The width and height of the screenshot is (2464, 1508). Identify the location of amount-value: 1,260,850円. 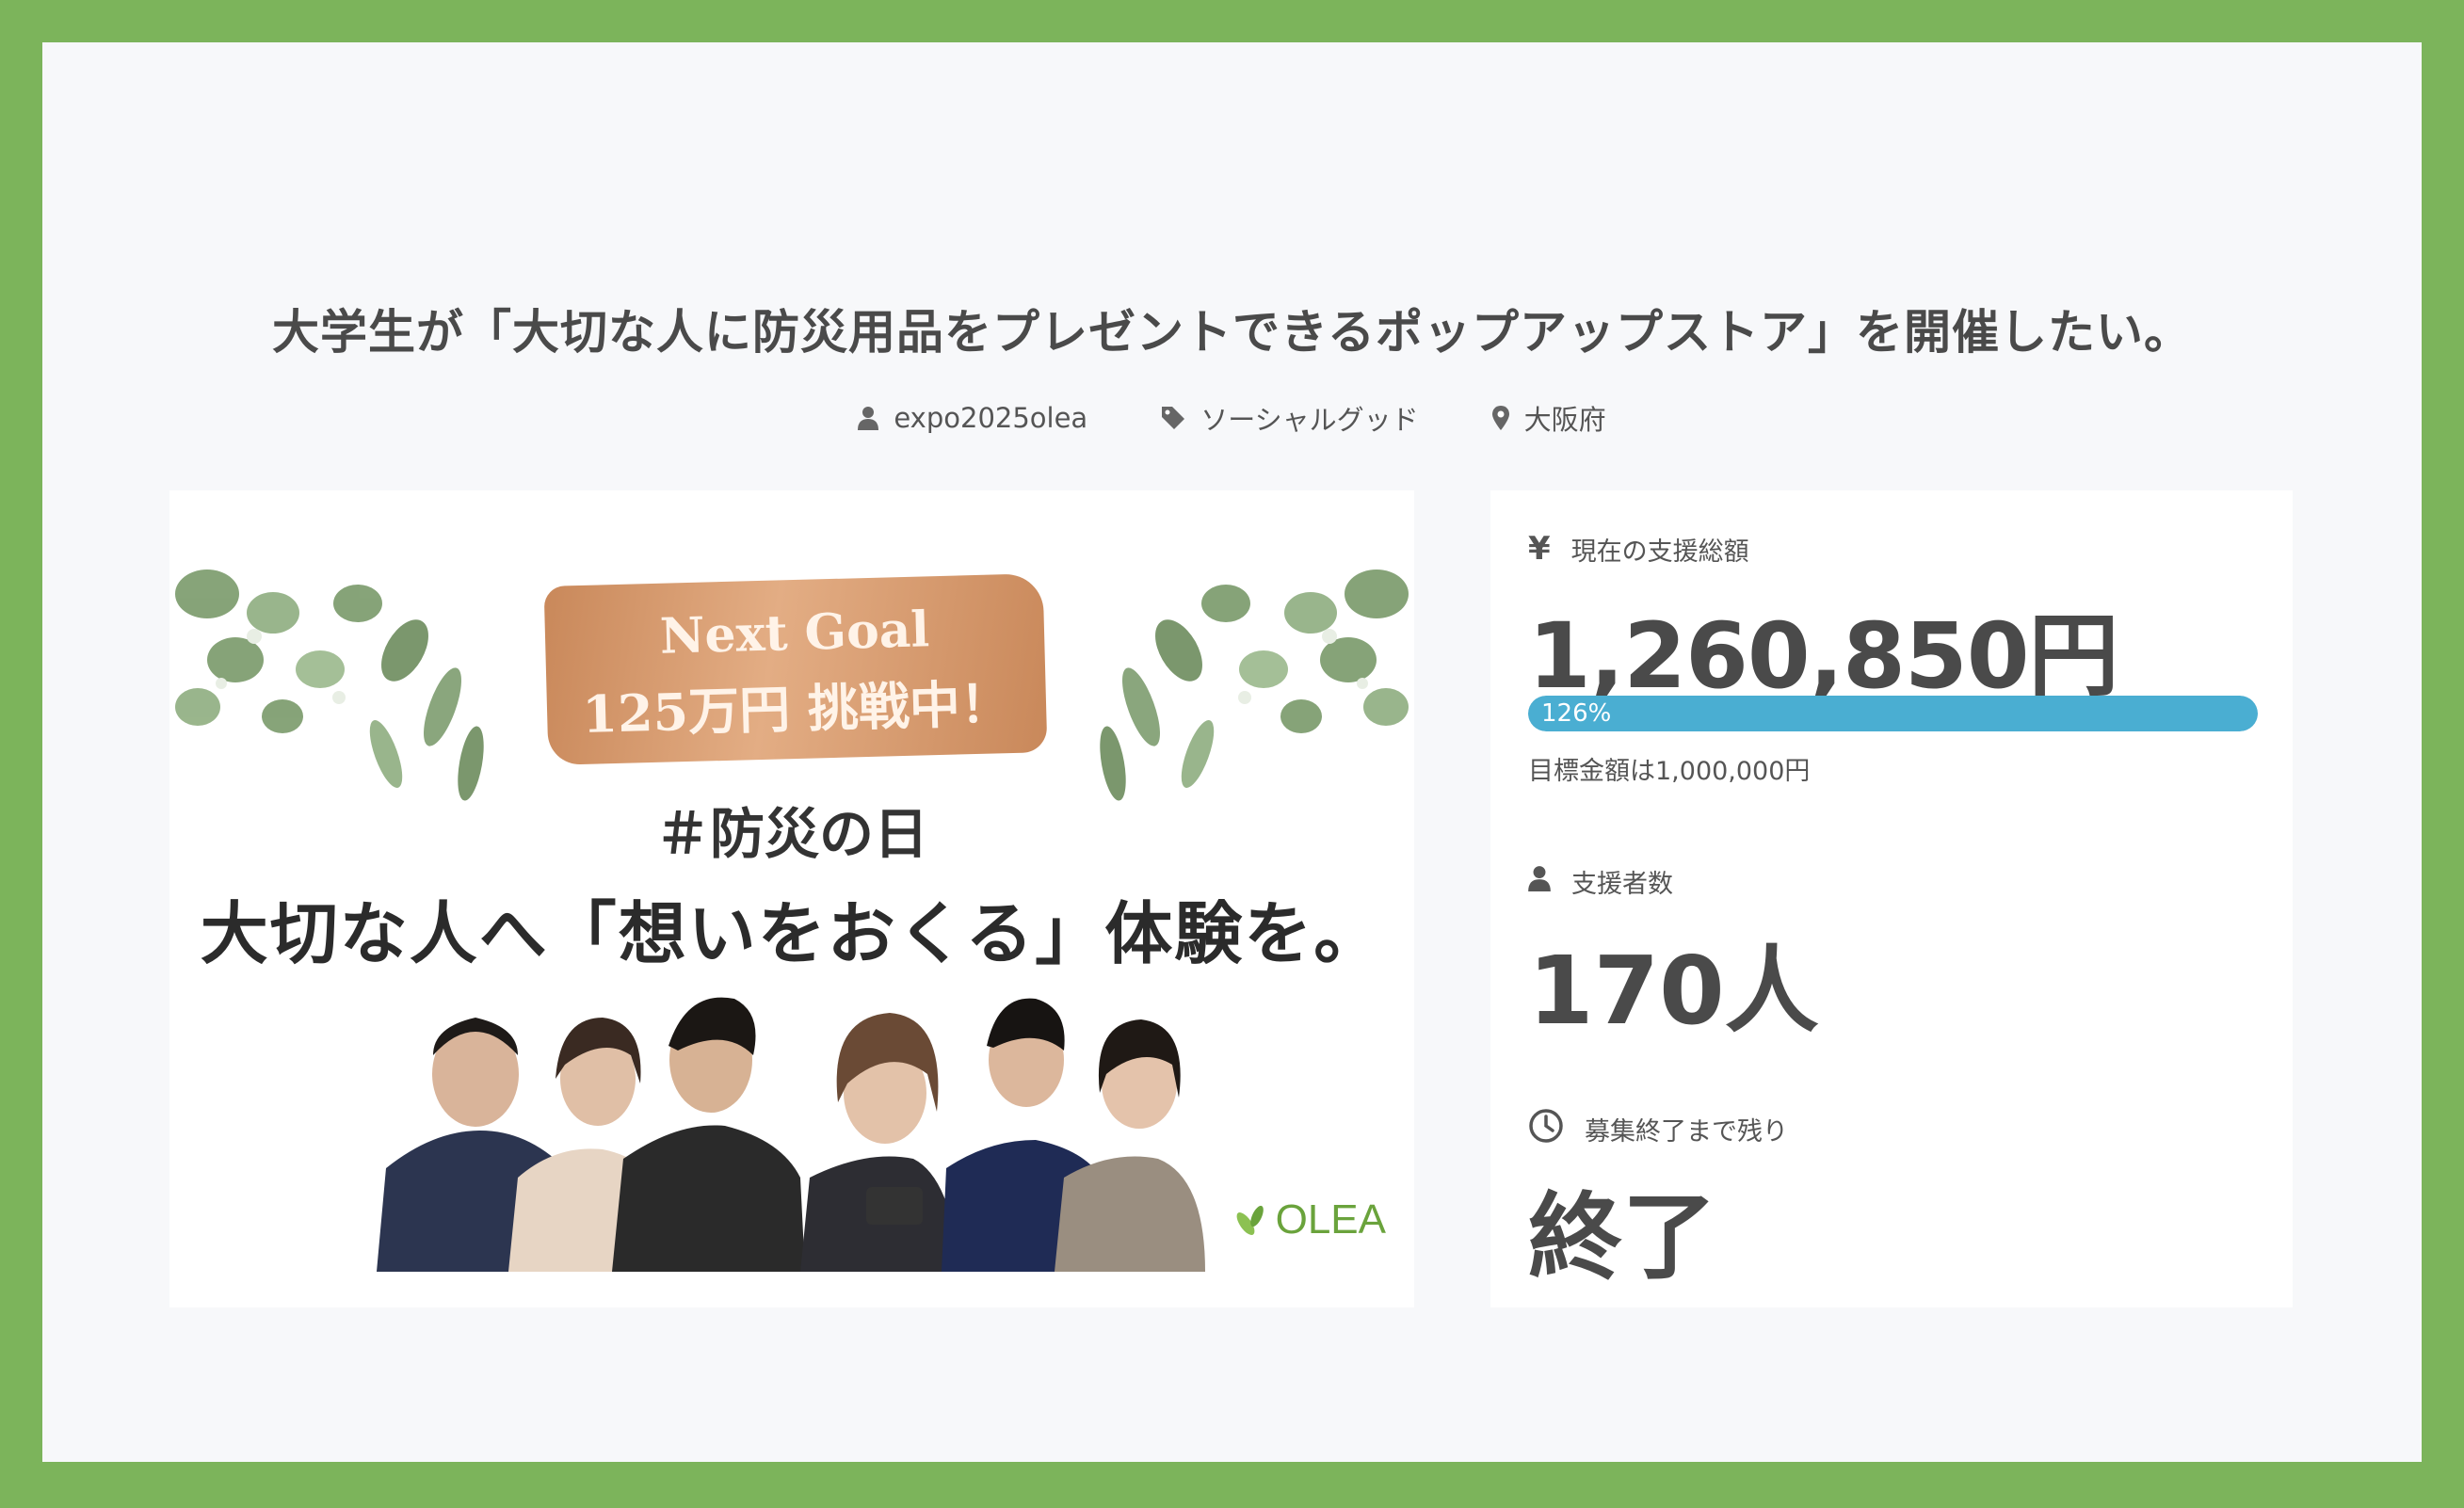
(1823, 656).